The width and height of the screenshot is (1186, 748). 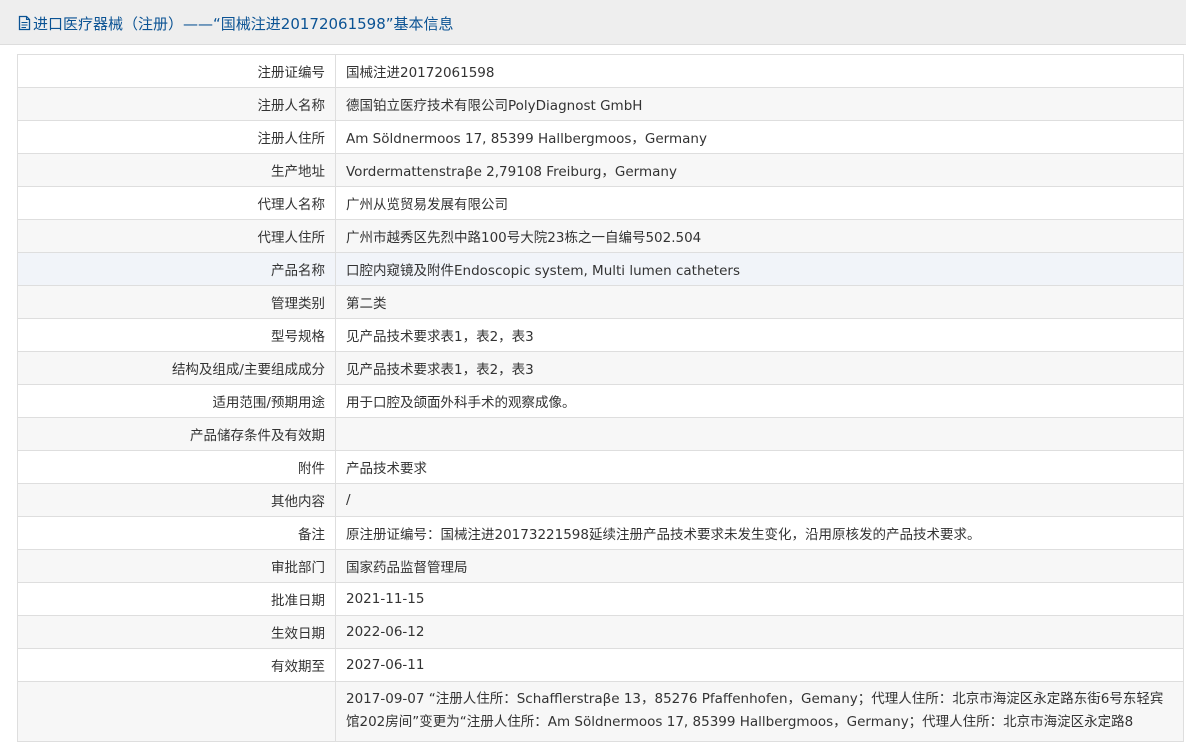 I want to click on row-value: 国械注进20172061598, so click(x=759, y=71).